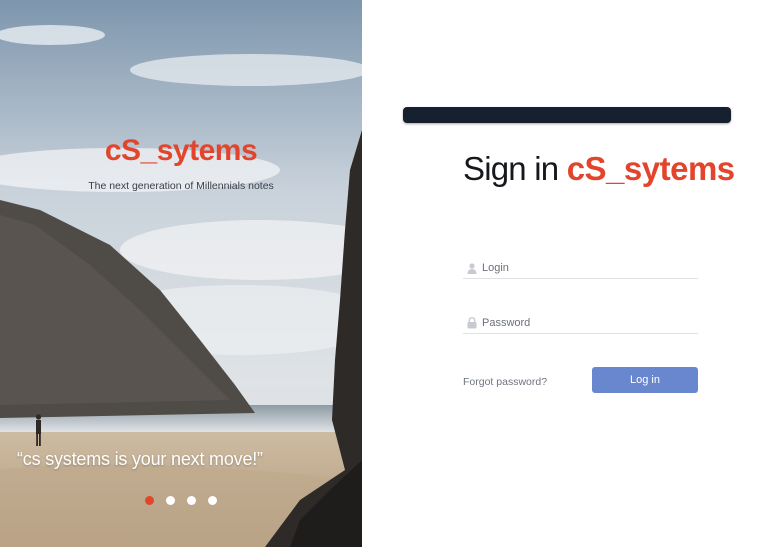 The image size is (769, 547). What do you see at coordinates (590, 323) in the screenshot?
I see `password-input` at bounding box center [590, 323].